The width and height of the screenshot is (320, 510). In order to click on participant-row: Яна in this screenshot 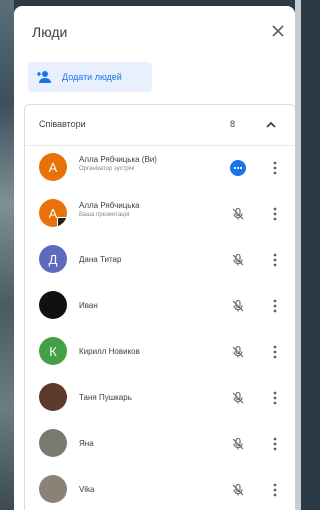, I will do `click(160, 444)`.